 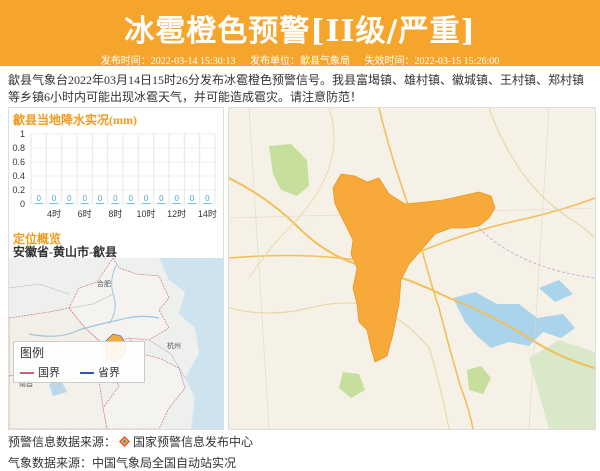 I want to click on legend-national-label: 国界, so click(x=49, y=373).